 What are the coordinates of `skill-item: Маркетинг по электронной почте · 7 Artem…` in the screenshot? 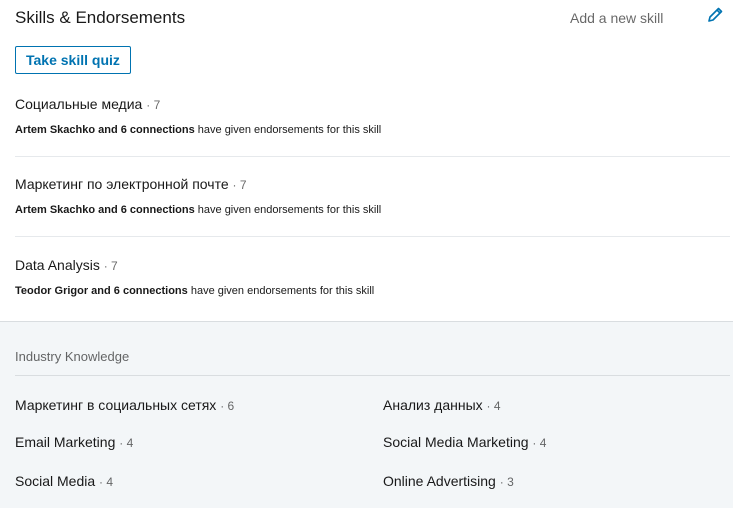 It's located at (372, 196).